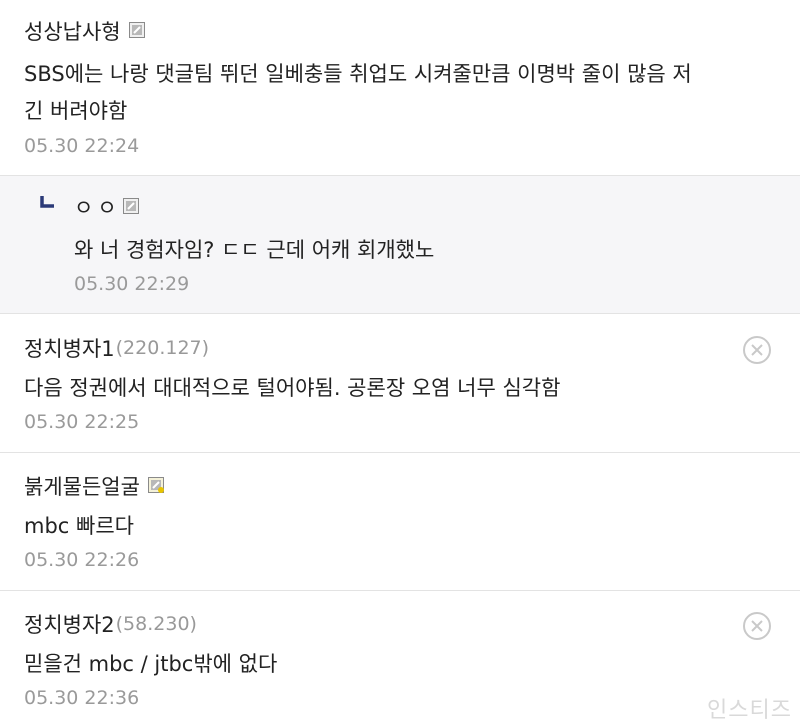 The width and height of the screenshot is (800, 728). I want to click on author-ip: (220.127), so click(162, 348).